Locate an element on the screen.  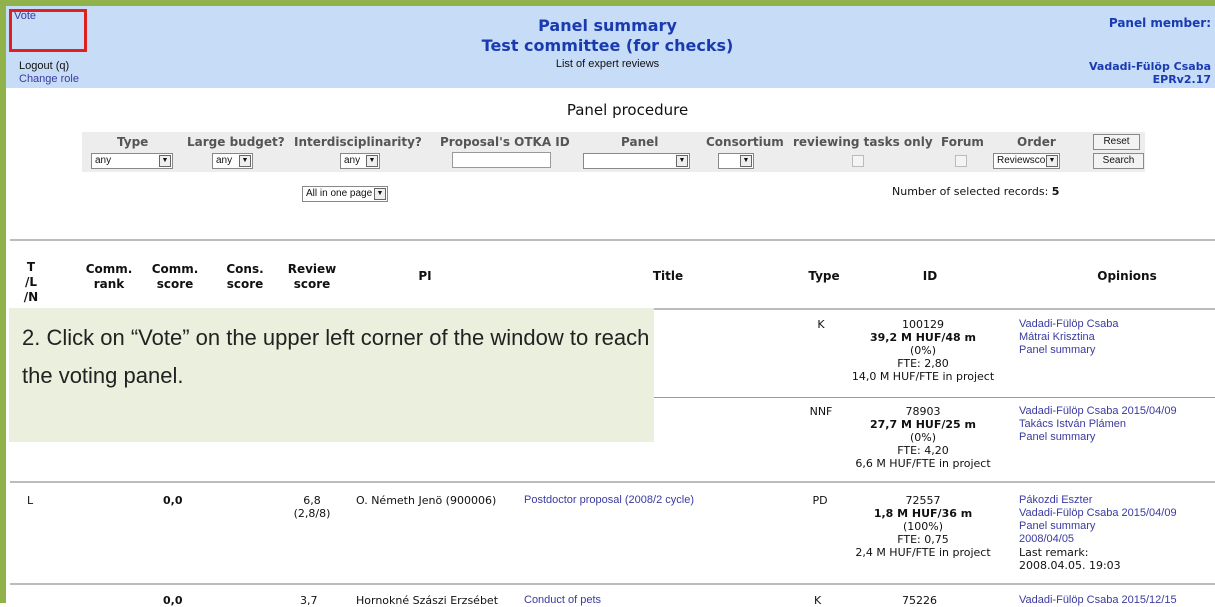
large-budget-select: any ▼ is located at coordinates (232, 161).